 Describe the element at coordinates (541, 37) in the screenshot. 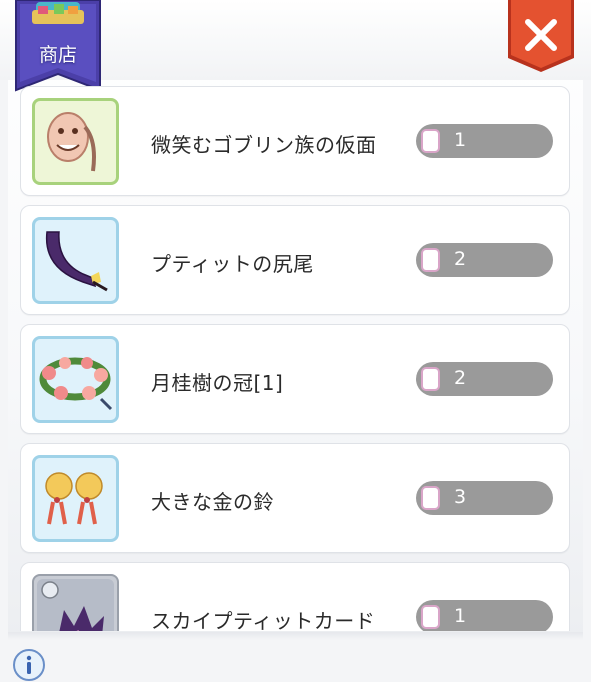

I see `close-button` at that location.